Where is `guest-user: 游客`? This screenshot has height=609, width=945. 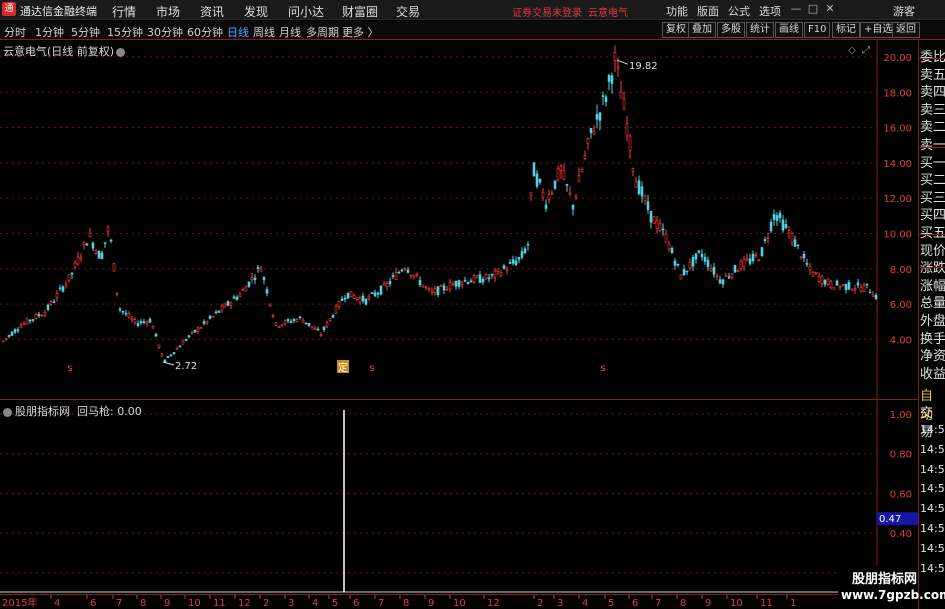
guest-user: 游客 is located at coordinates (904, 11).